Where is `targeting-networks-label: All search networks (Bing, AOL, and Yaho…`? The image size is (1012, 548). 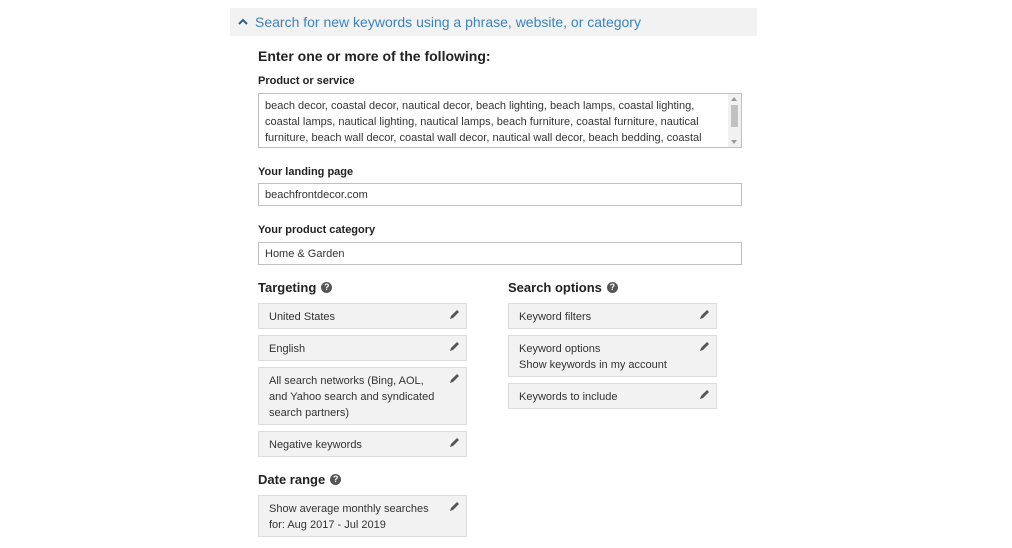
targeting-networks-label: All search networks (Bing, AOL, and Yaho… is located at coordinates (352, 397).